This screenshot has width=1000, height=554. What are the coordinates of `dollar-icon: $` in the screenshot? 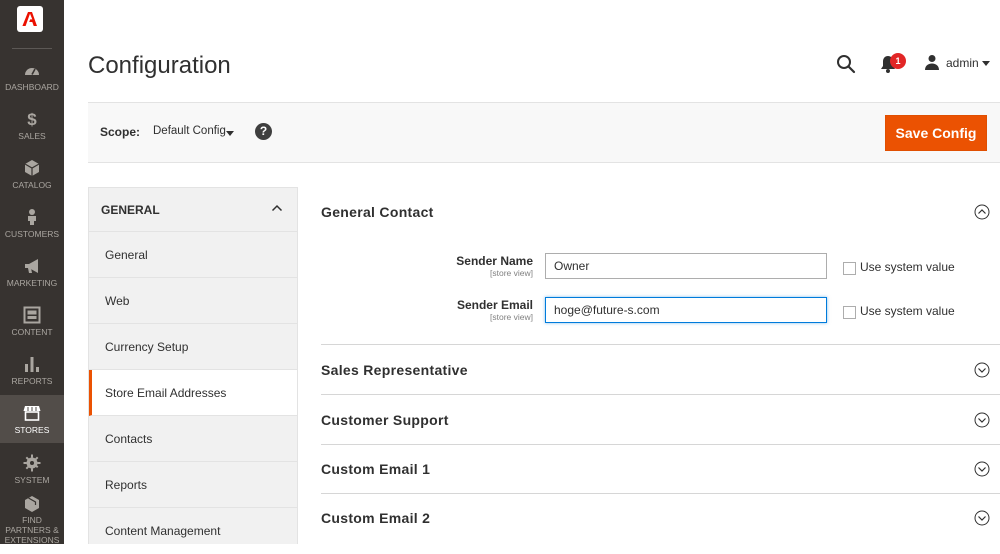 It's located at (32, 119).